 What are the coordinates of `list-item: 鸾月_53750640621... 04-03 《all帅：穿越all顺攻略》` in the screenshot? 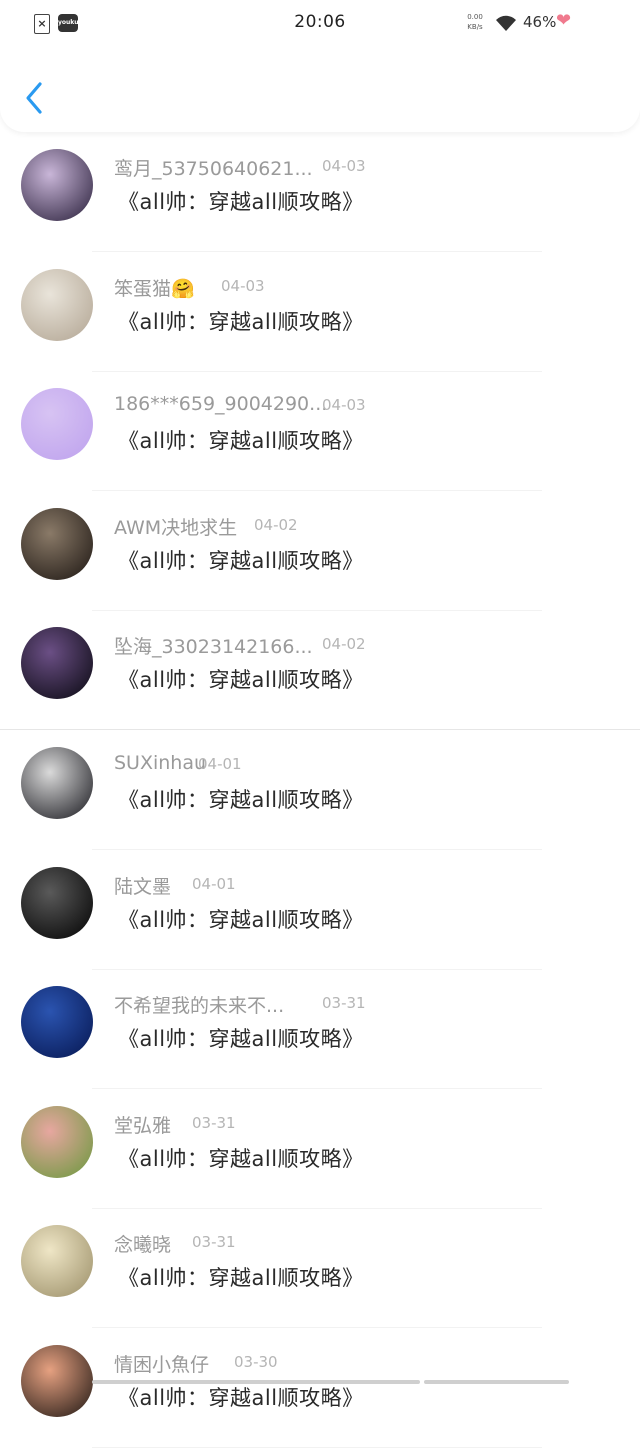 It's located at (320, 192).